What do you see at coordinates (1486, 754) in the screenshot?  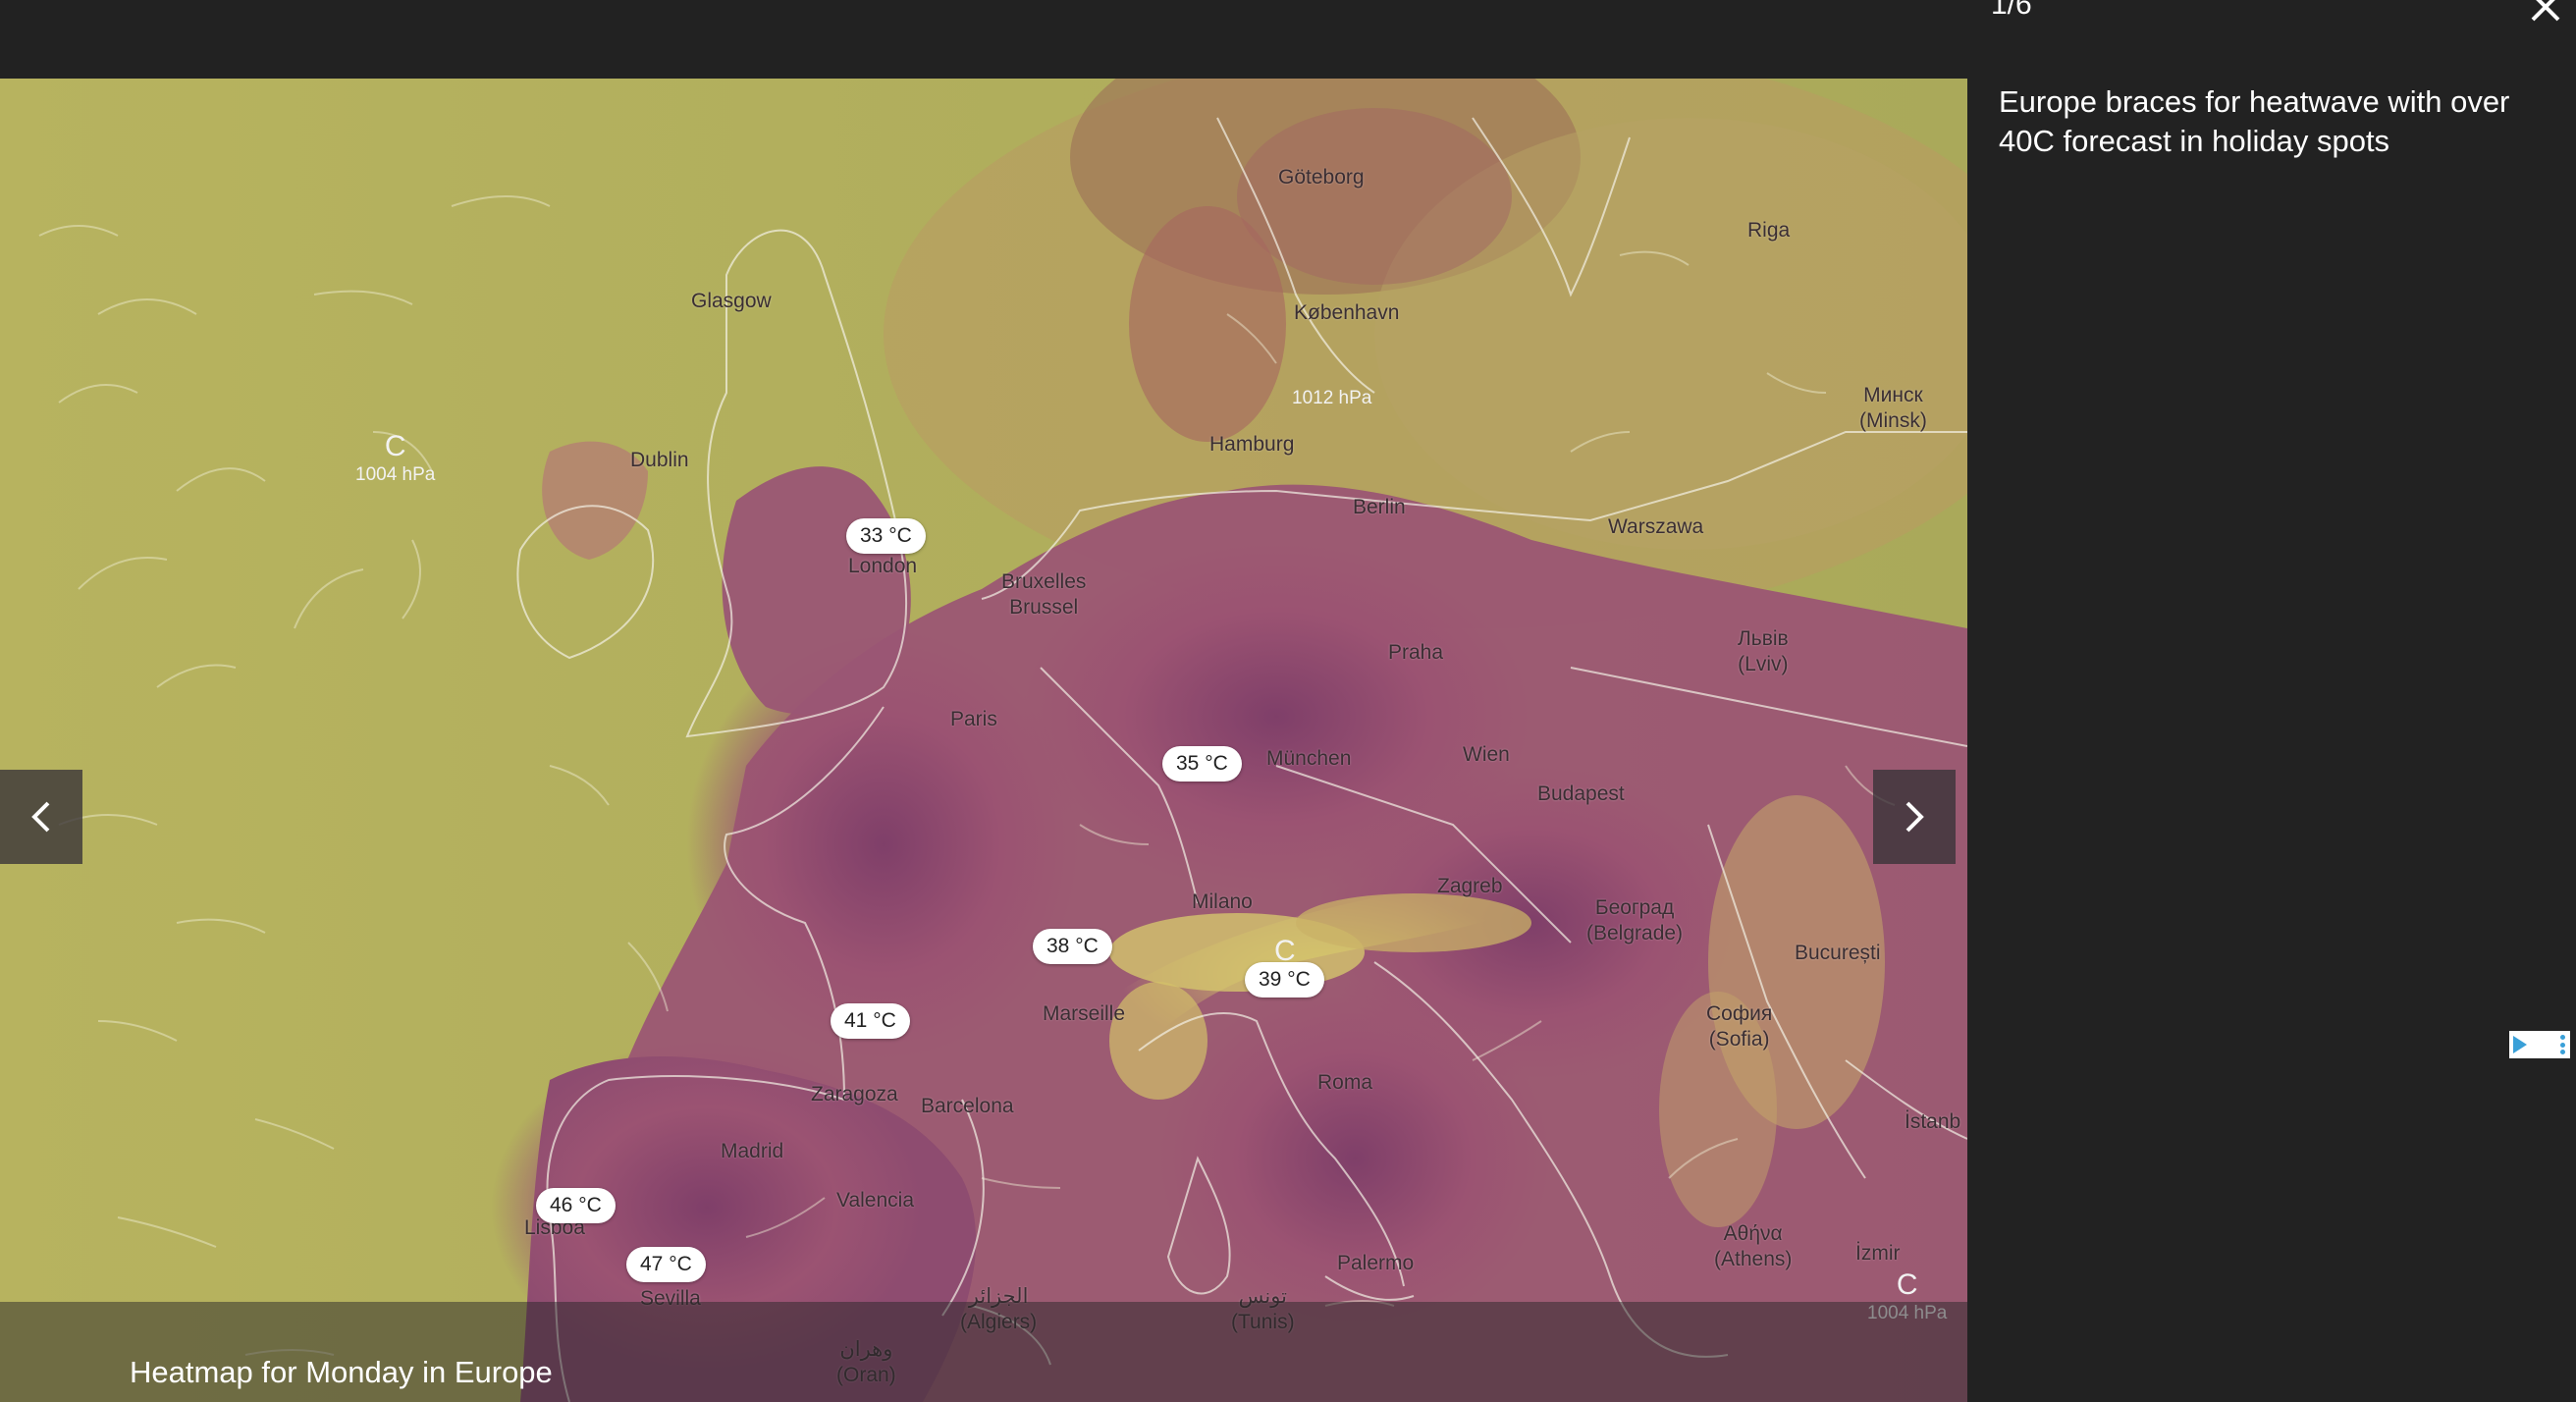 I see `city-label-wien: Wien` at bounding box center [1486, 754].